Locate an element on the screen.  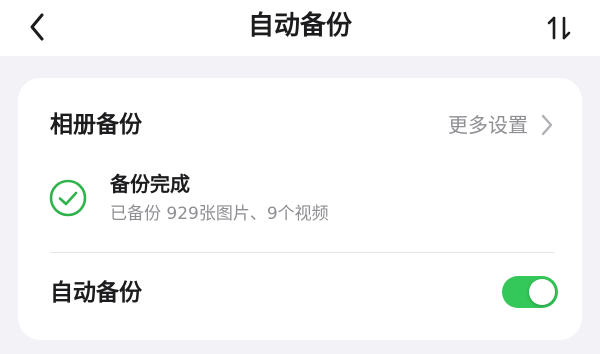
backup-status-title: 备份完成 is located at coordinates (150, 184).